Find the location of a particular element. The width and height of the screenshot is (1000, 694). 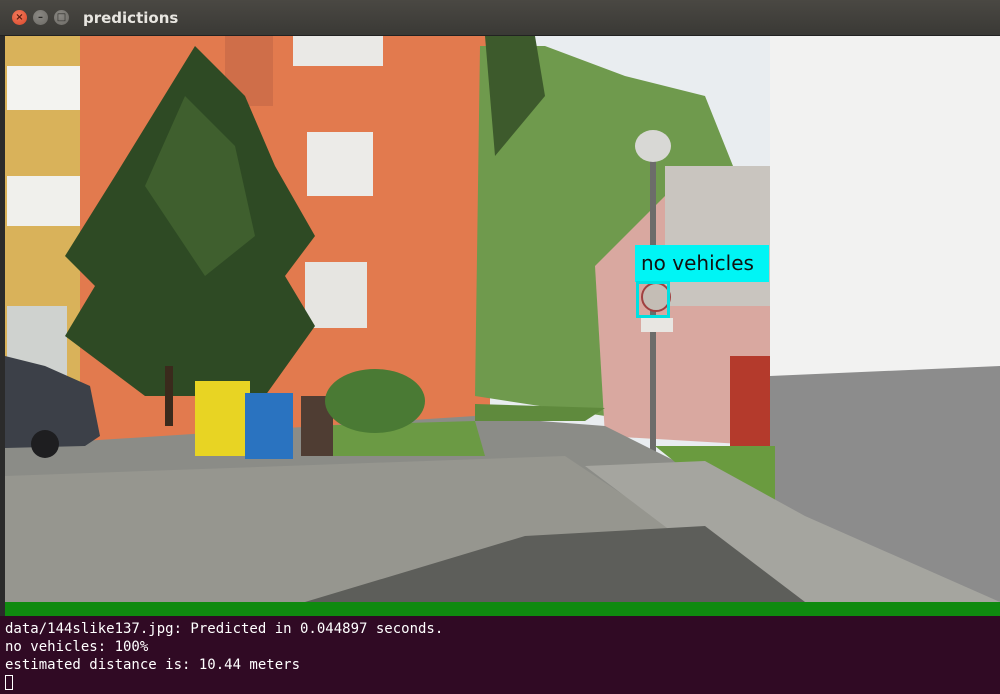

yellow-bin is located at coordinates (222, 418).